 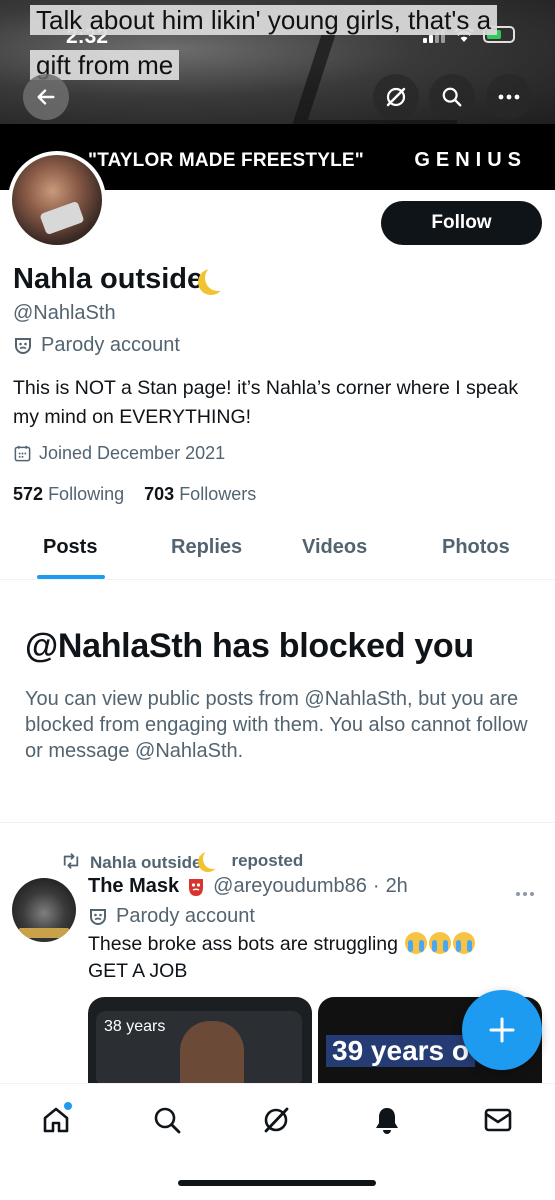 I want to click on repost-label: reposted, so click(x=267, y=860).